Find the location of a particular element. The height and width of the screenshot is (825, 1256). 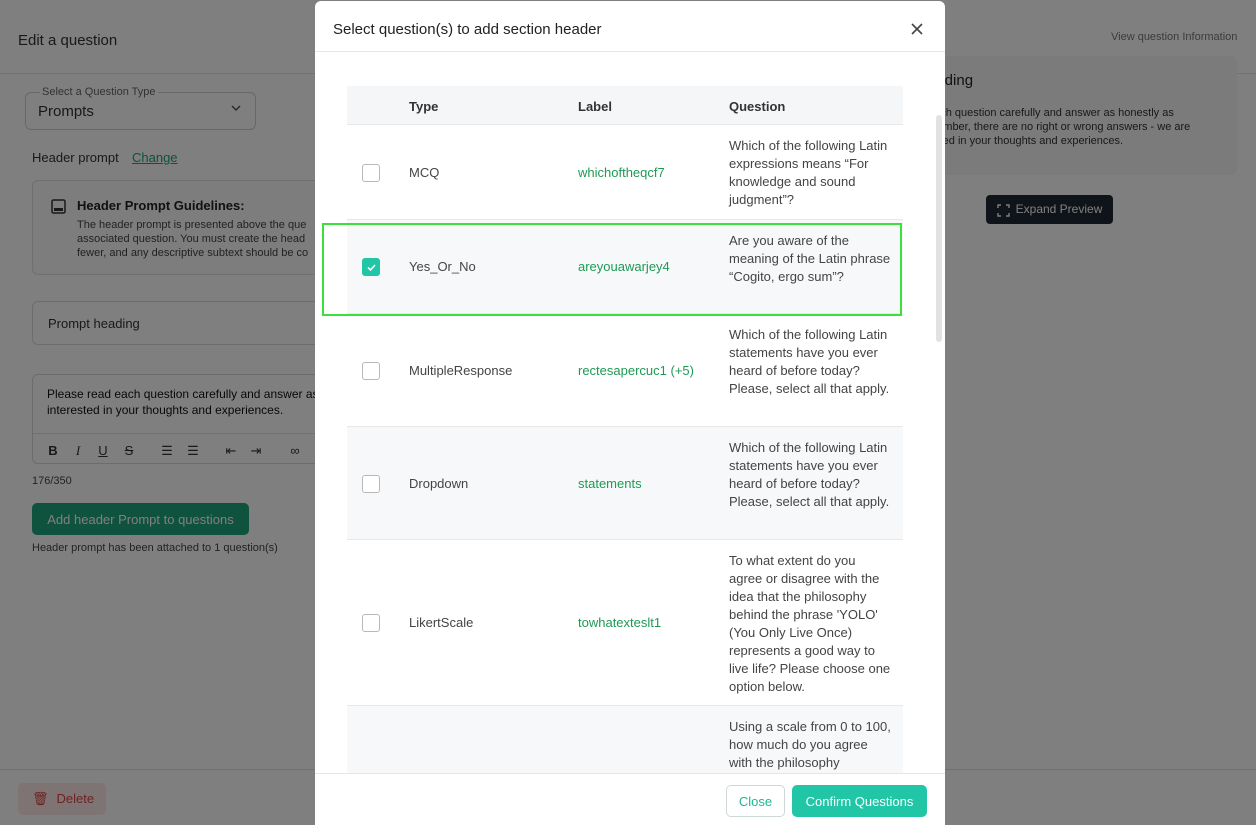

close-icon is located at coordinates (917, 29).